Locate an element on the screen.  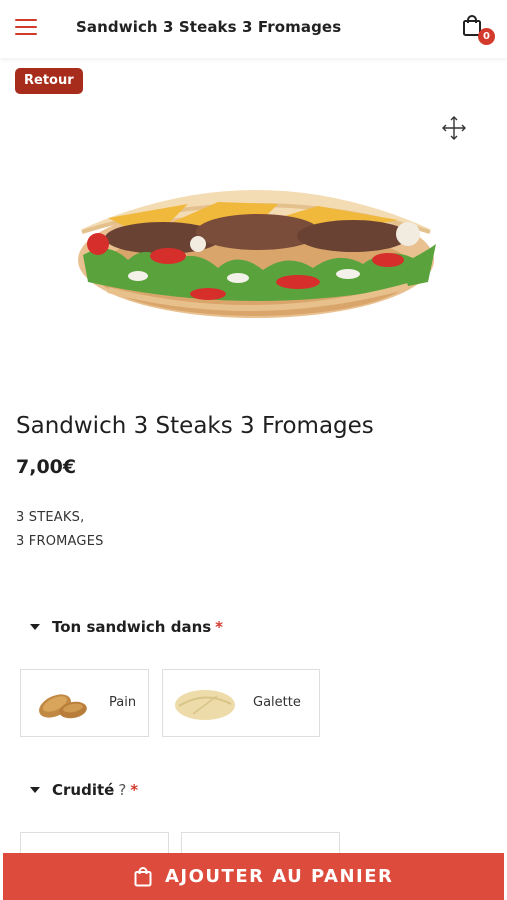
option-label: Pain is located at coordinates (123, 702).